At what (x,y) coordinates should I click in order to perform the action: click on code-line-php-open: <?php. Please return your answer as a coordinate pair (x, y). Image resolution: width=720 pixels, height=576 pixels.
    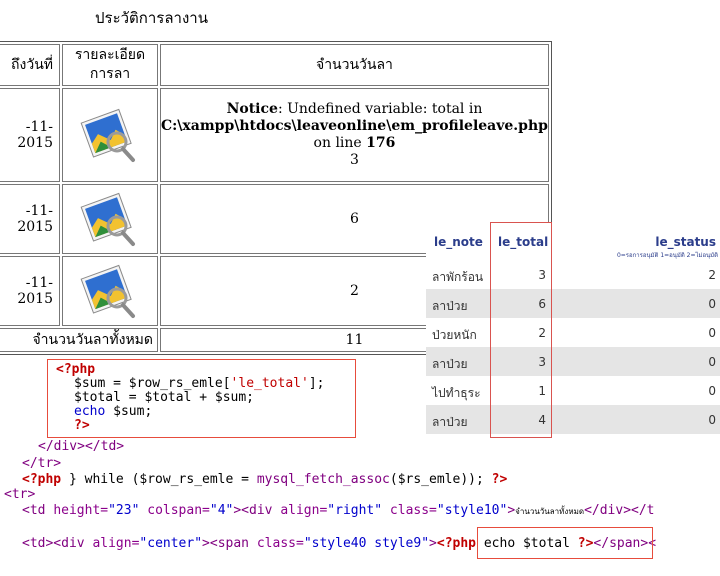
    Looking at the image, I should click on (76, 369).